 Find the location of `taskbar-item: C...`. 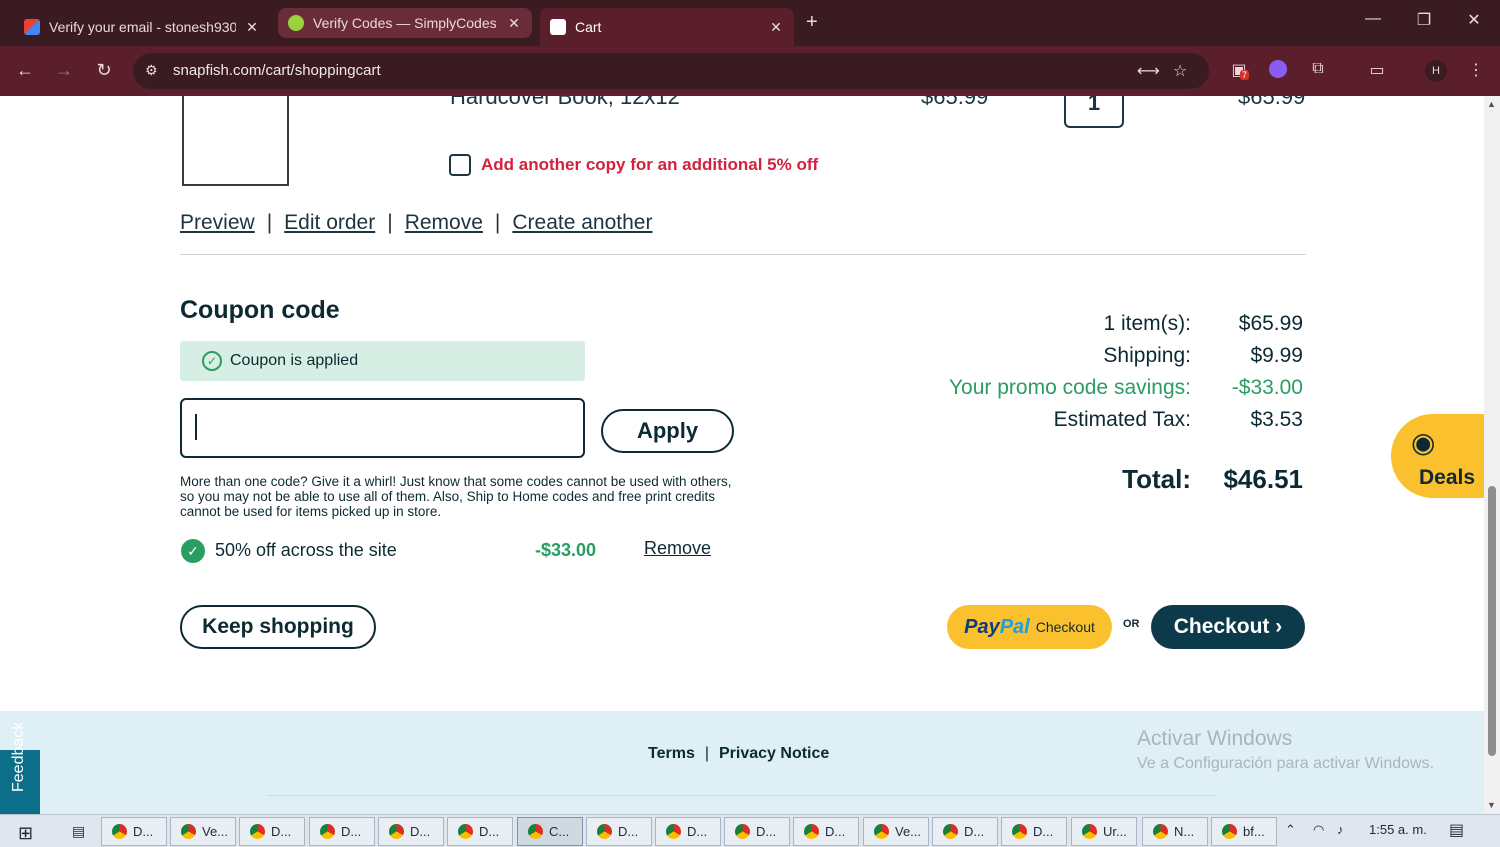

taskbar-item: C... is located at coordinates (550, 831).